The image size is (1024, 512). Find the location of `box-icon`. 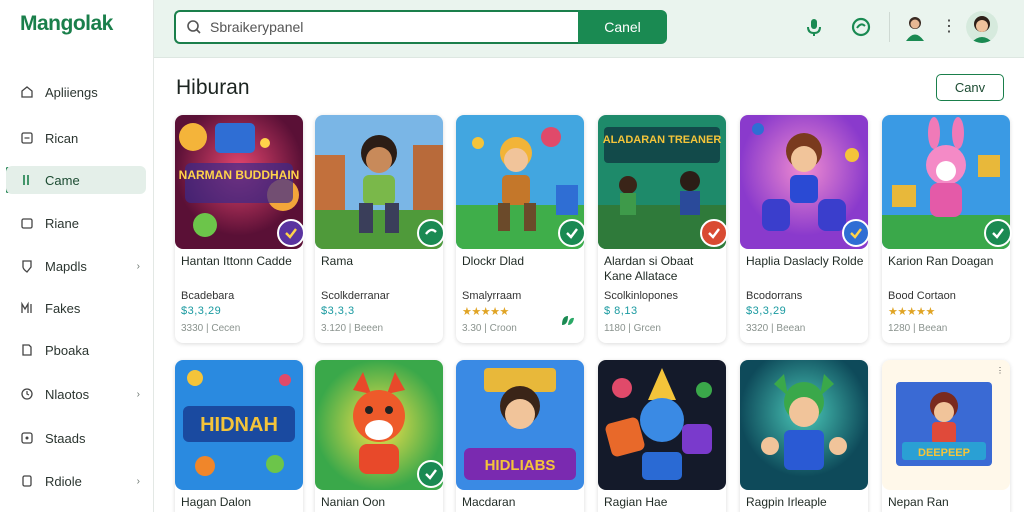

box-icon is located at coordinates (27, 438).